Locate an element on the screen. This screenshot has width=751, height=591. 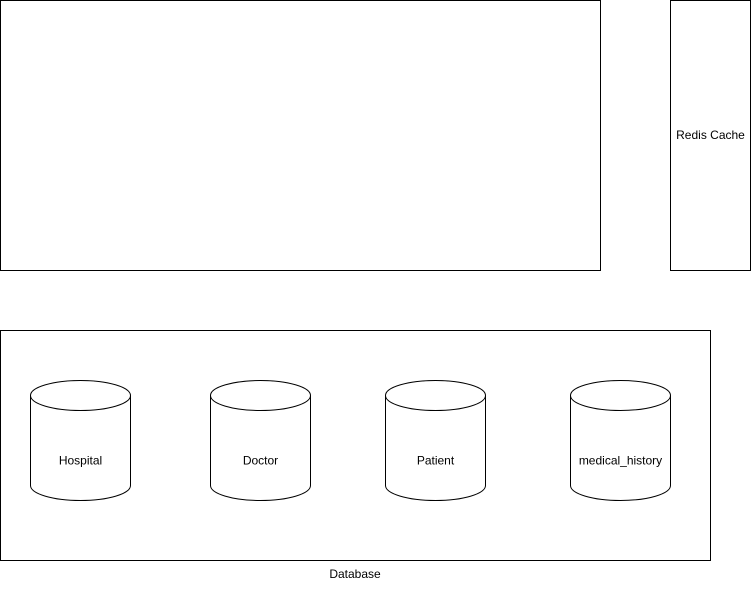
redis-cache-label: Redis Cache is located at coordinates (710, 135).